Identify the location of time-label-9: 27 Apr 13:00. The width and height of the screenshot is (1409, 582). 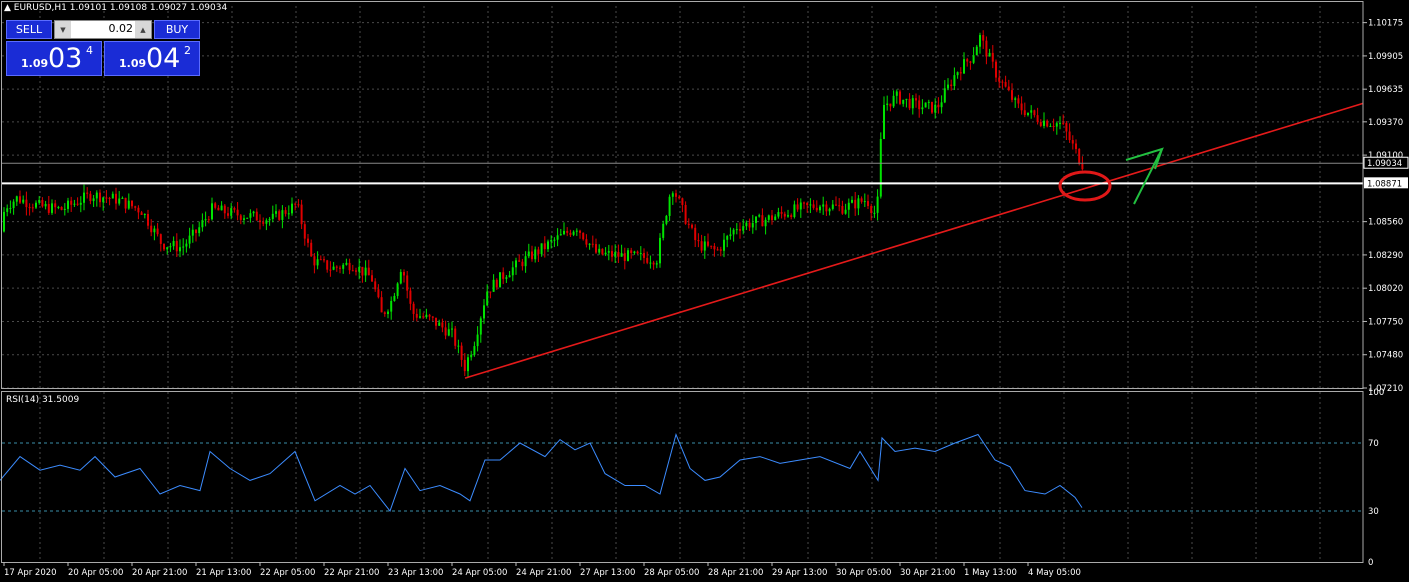
(607, 573).